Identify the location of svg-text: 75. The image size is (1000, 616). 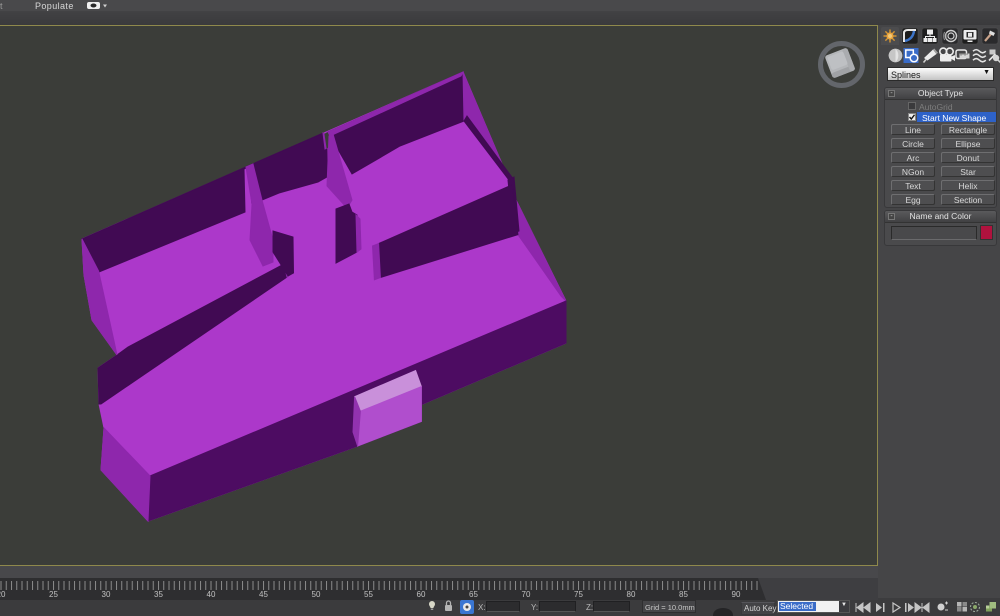
(578, 594).